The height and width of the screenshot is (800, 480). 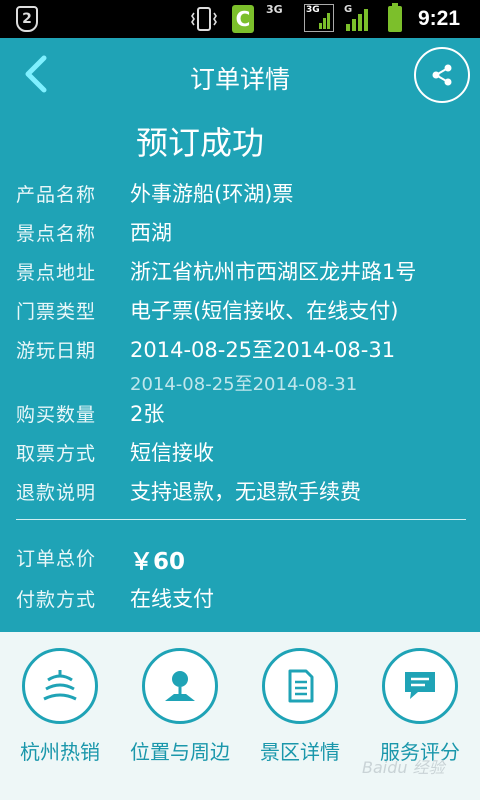 I want to click on detail-row-ticket-type: 门票类型 电子票(短信接收、在线支付), so click(x=241, y=310).